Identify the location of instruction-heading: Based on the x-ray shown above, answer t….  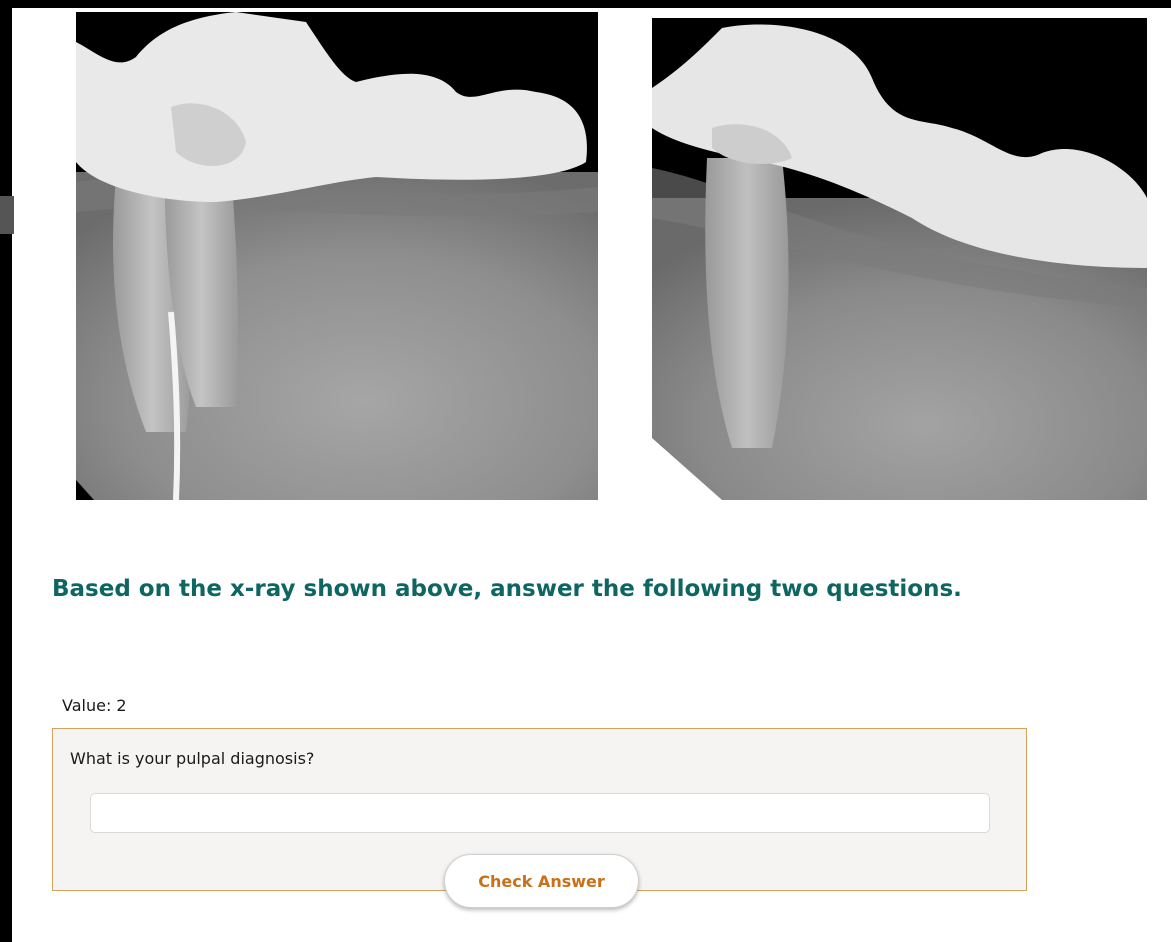
(507, 589).